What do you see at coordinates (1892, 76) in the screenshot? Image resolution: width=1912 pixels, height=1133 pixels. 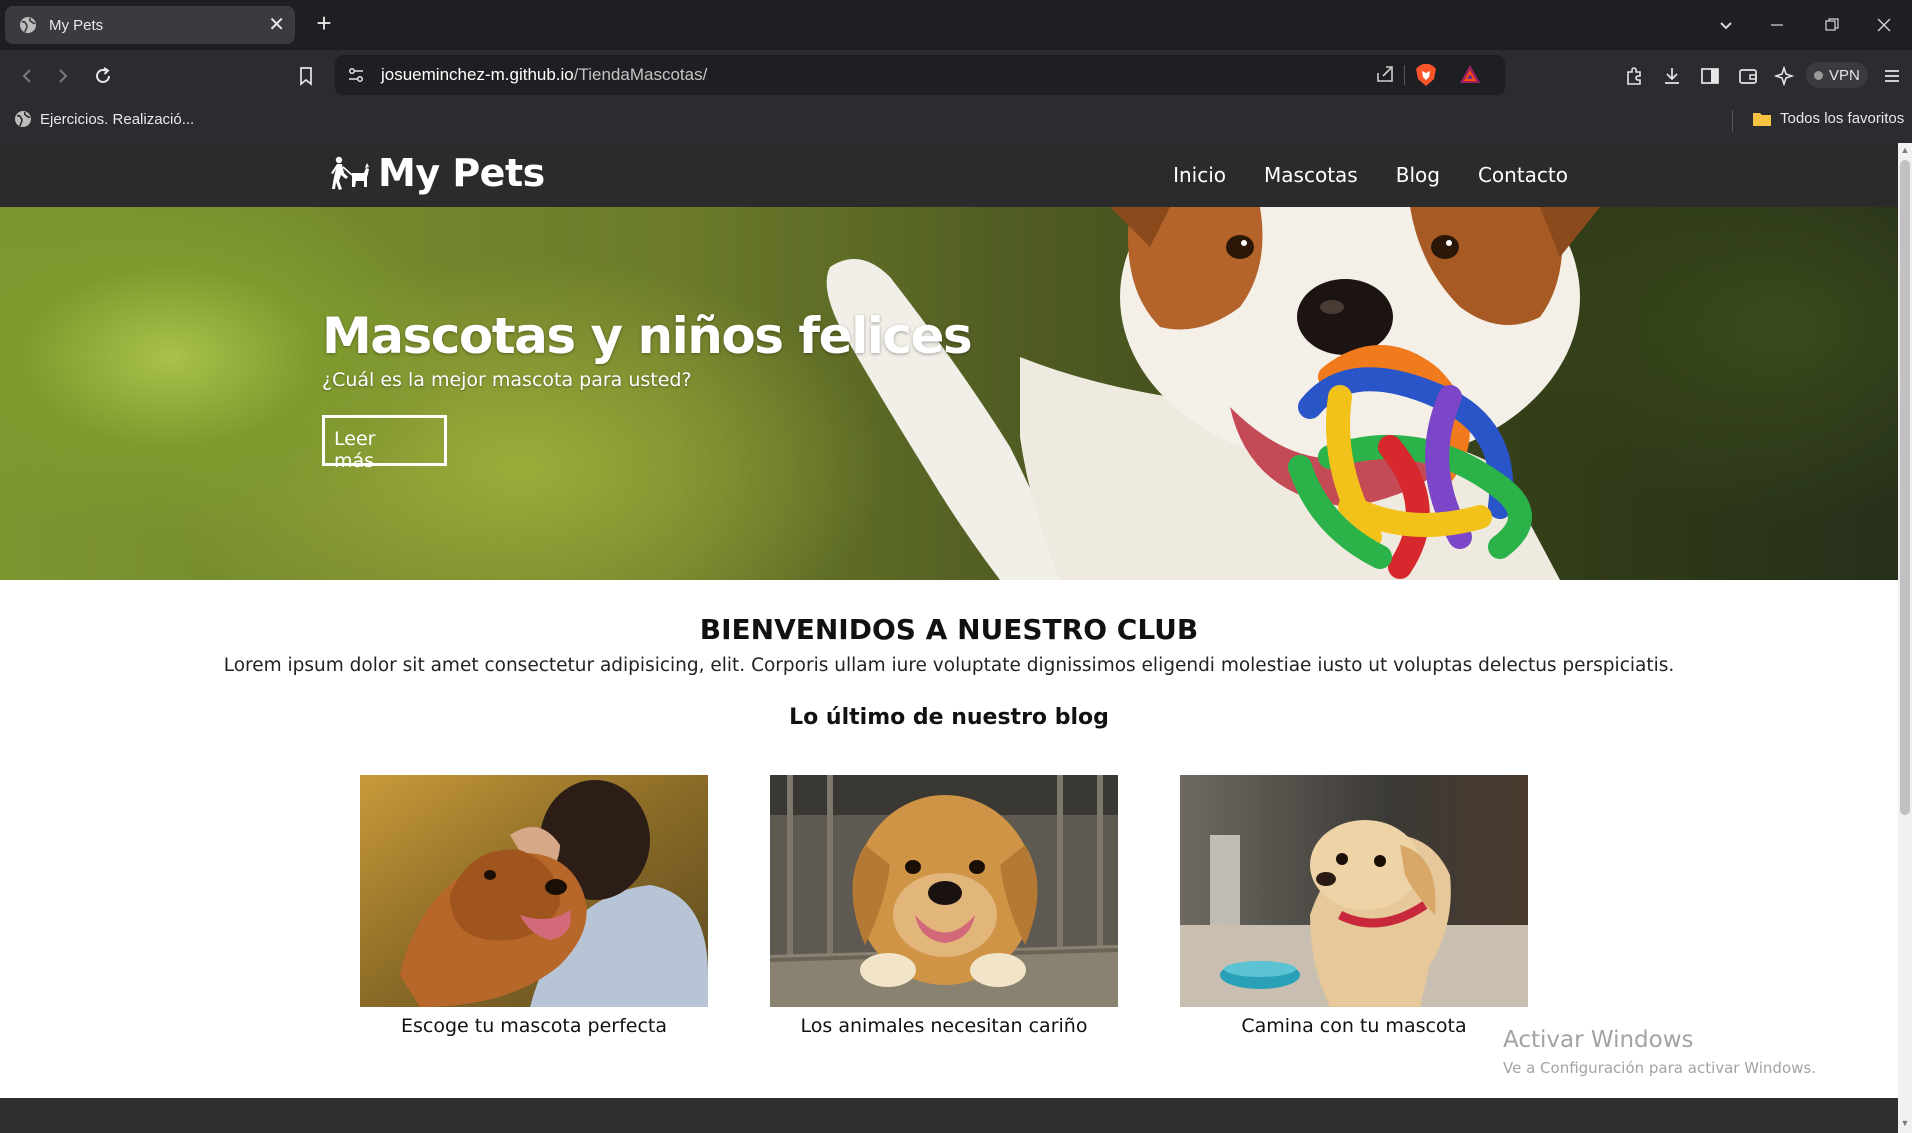 I see `menu-icon` at bounding box center [1892, 76].